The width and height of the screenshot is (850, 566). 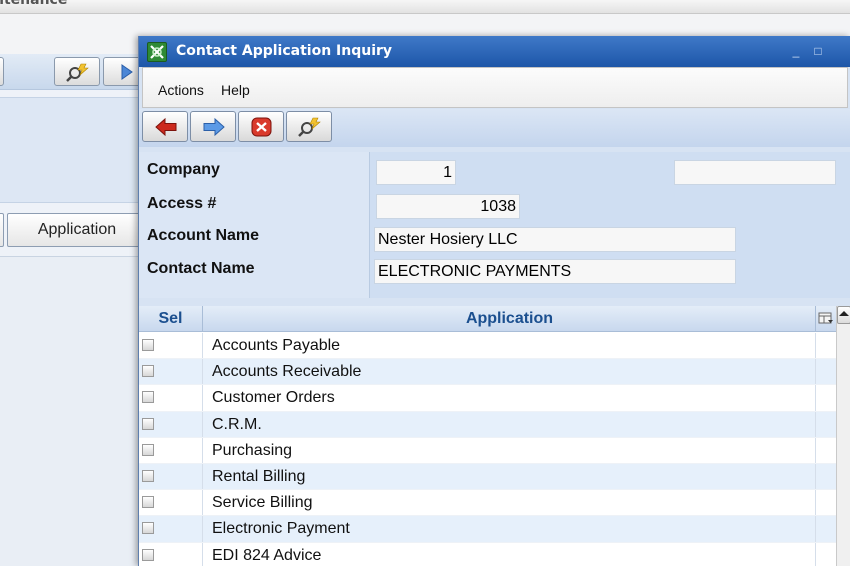 I want to click on contact-name-field: ELECTRONIC PAYMENTS, so click(x=555, y=271).